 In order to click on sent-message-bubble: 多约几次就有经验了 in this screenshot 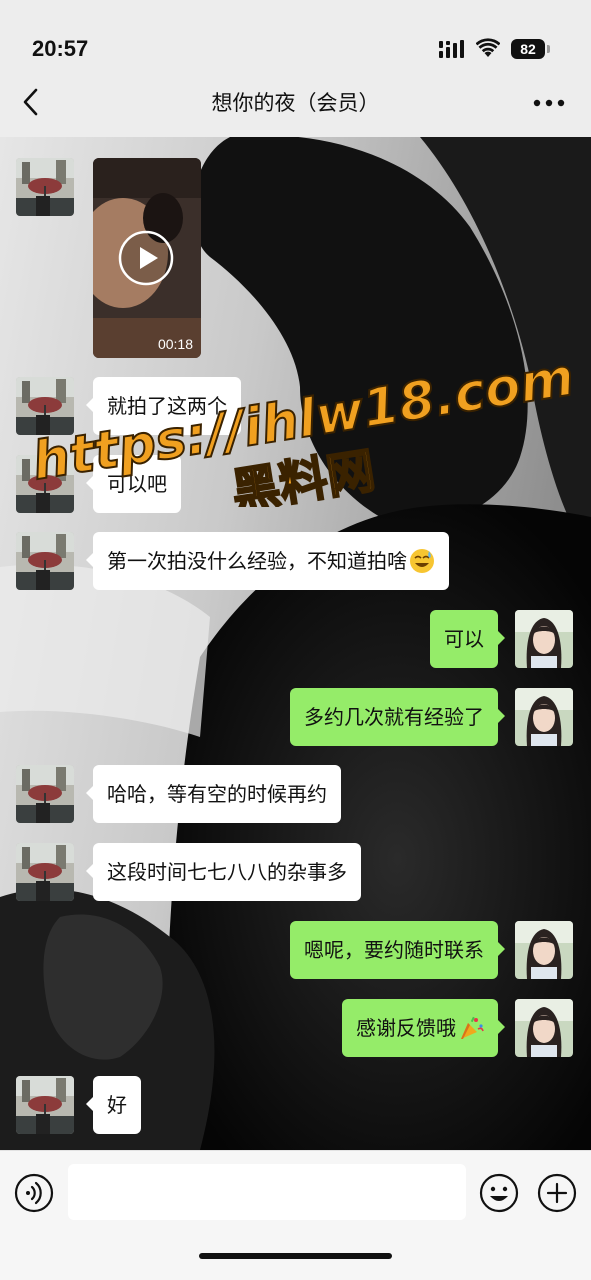, I will do `click(397, 717)`.